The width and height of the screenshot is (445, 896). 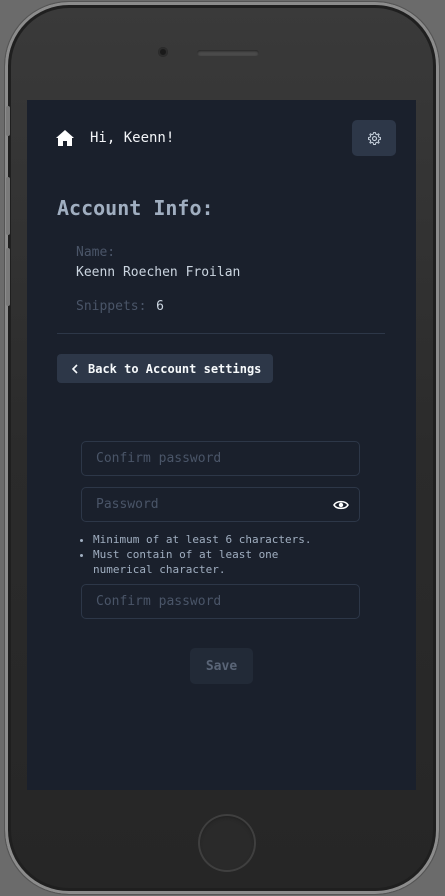 What do you see at coordinates (135, 208) in the screenshot?
I see `account-info-title: Account Info:` at bounding box center [135, 208].